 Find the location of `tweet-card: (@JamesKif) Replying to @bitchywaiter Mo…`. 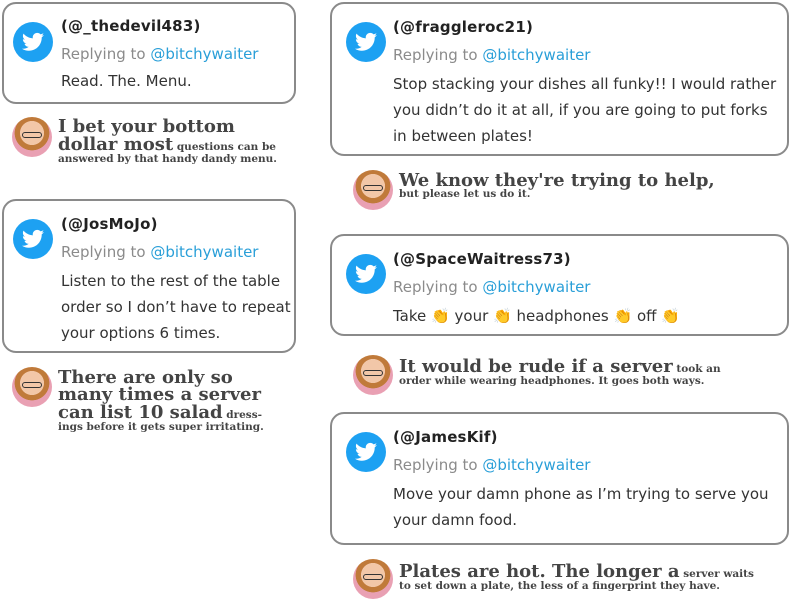

tweet-card: (@JamesKif) Replying to @bitchywaiter Mo… is located at coordinates (559, 478).